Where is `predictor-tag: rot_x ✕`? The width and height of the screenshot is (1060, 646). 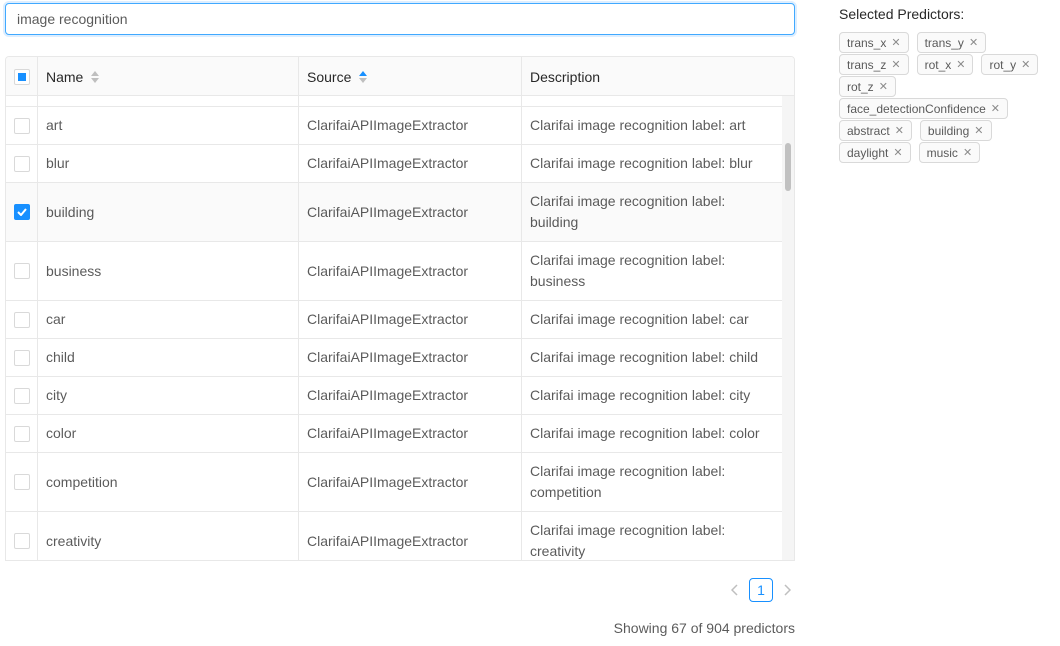
predictor-tag: rot_x ✕ is located at coordinates (945, 64).